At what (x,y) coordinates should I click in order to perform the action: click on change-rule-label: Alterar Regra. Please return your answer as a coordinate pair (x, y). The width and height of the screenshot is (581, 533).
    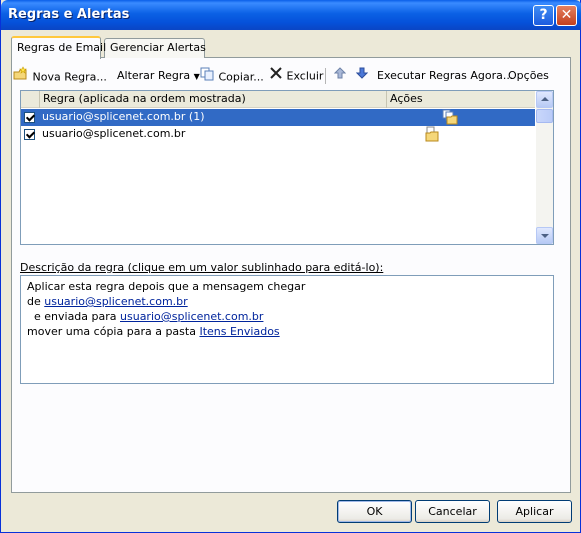
    Looking at the image, I should click on (154, 75).